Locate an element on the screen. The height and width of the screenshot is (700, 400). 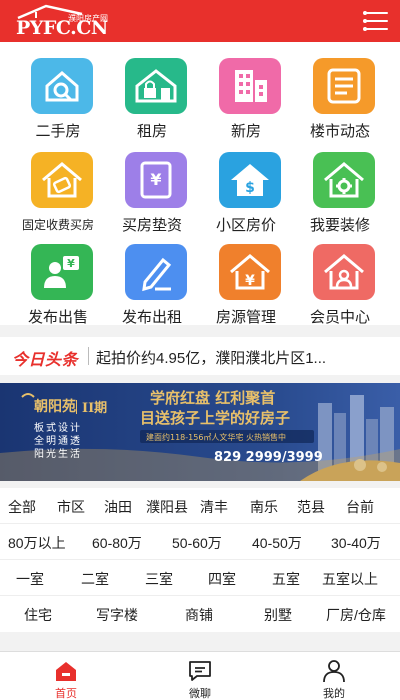
grid-item-rent: 租房 is located at coordinates (148, 93).